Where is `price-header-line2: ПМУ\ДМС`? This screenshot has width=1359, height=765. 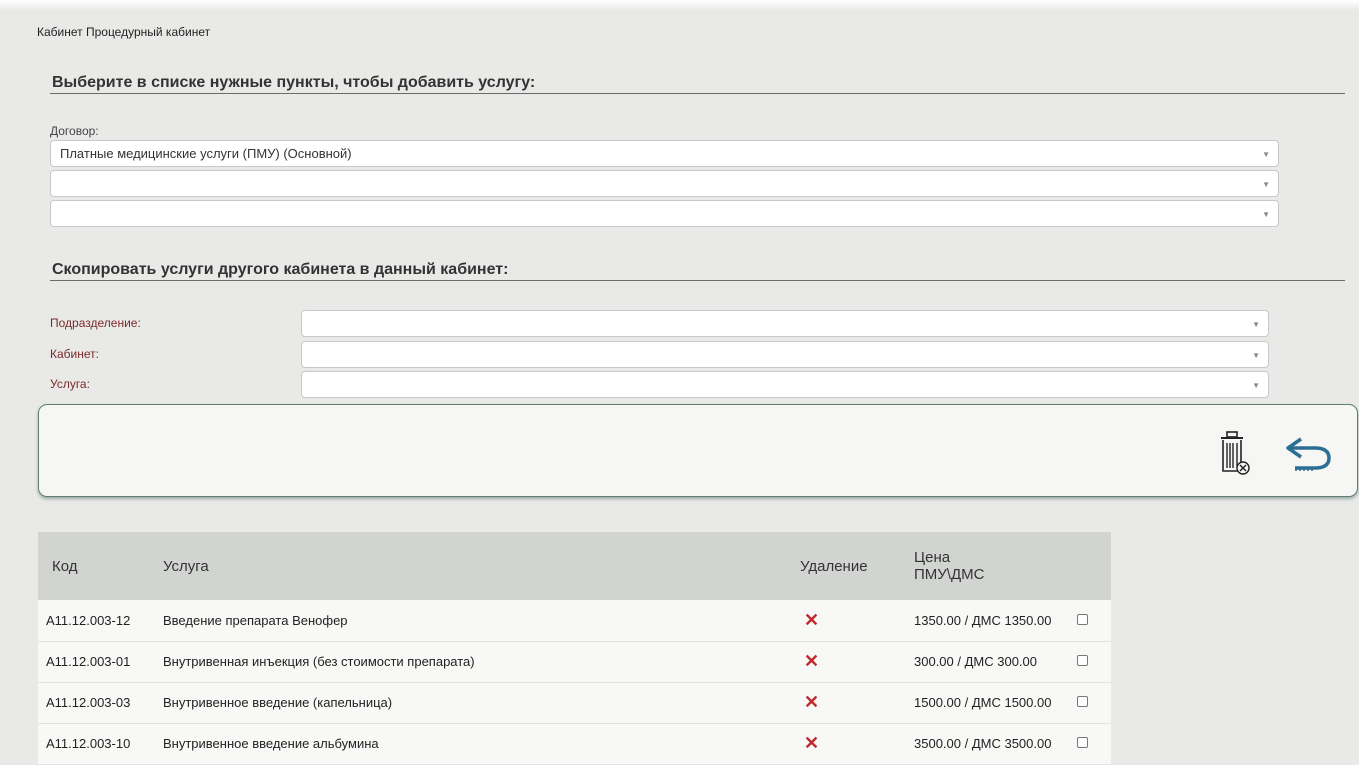
price-header-line2: ПМУ\ДМС is located at coordinates (949, 574).